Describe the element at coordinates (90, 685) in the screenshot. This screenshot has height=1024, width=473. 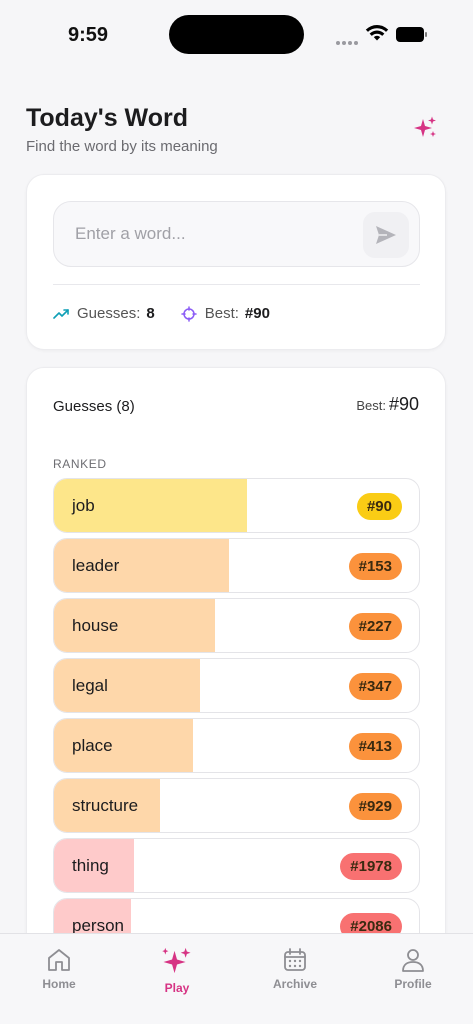
I see `guess-word: legal` at that location.